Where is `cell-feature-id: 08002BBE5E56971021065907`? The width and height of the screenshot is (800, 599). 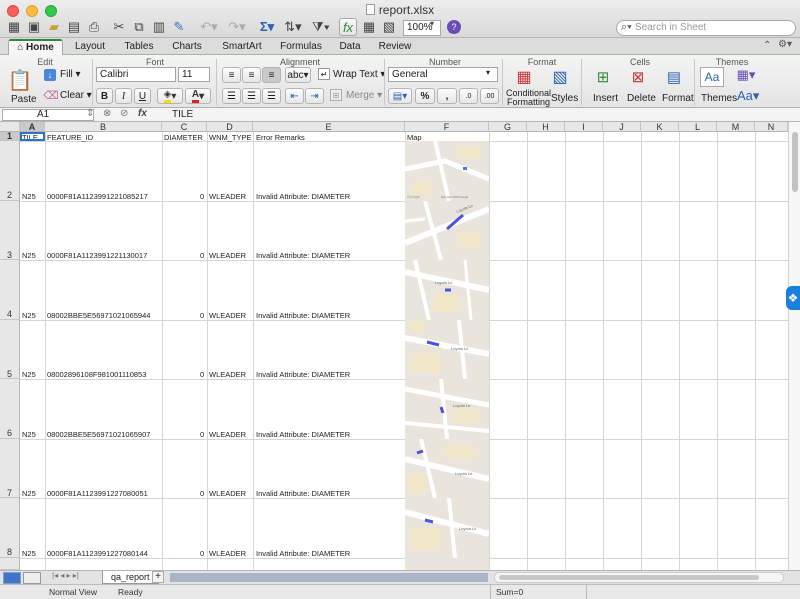
cell-feature-id: 08002BBE5E56971021065907 is located at coordinates (98, 434).